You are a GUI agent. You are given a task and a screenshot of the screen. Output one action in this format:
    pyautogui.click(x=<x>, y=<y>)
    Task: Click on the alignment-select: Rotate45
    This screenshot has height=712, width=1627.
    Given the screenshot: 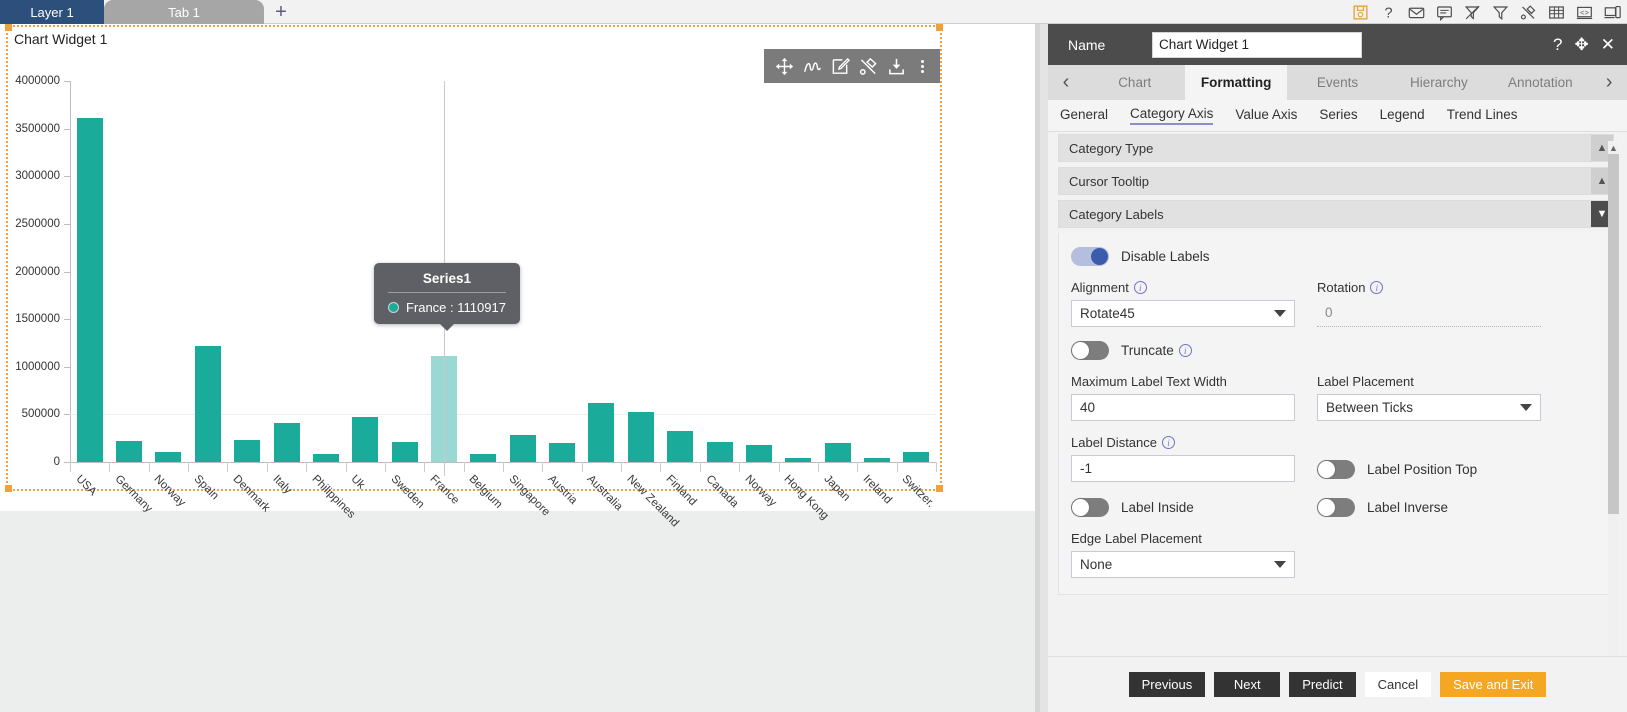 What is the action you would take?
    pyautogui.click(x=1183, y=313)
    